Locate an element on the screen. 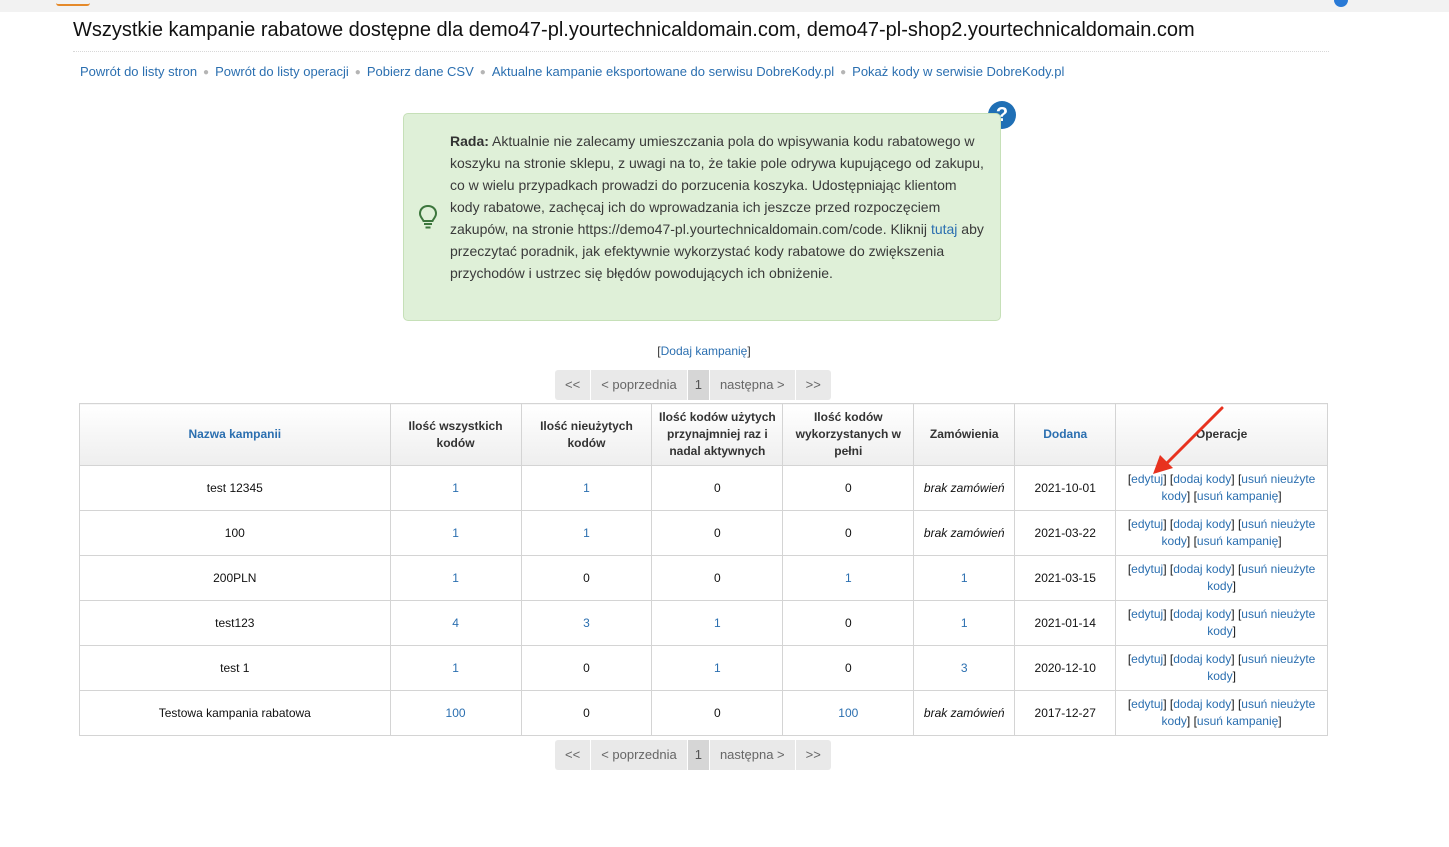  cell-all-codes-link: 4 is located at coordinates (455, 623).